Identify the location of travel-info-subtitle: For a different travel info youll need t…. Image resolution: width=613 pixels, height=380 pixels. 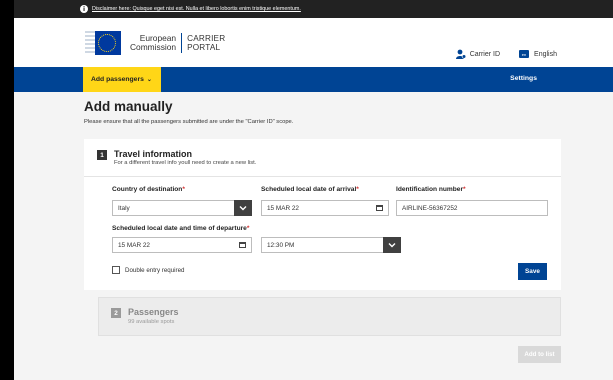
(185, 163).